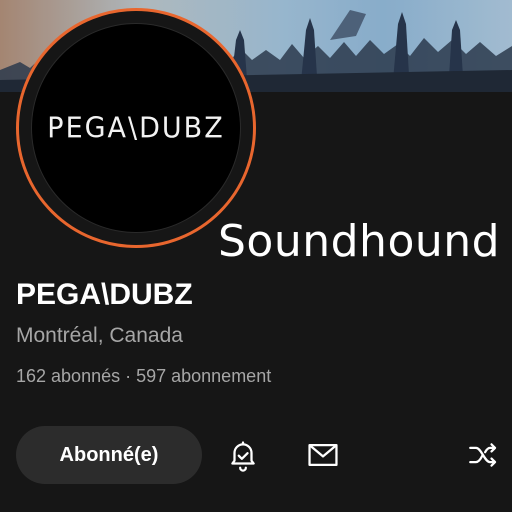 This screenshot has width=512, height=512. I want to click on profile-location: Montréal, Canada, so click(99, 335).